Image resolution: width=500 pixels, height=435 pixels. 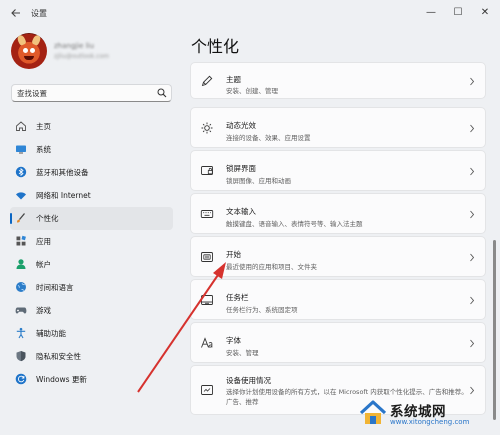 What do you see at coordinates (248, 380) in the screenshot?
I see `card-title: 设备使用情况` at bounding box center [248, 380].